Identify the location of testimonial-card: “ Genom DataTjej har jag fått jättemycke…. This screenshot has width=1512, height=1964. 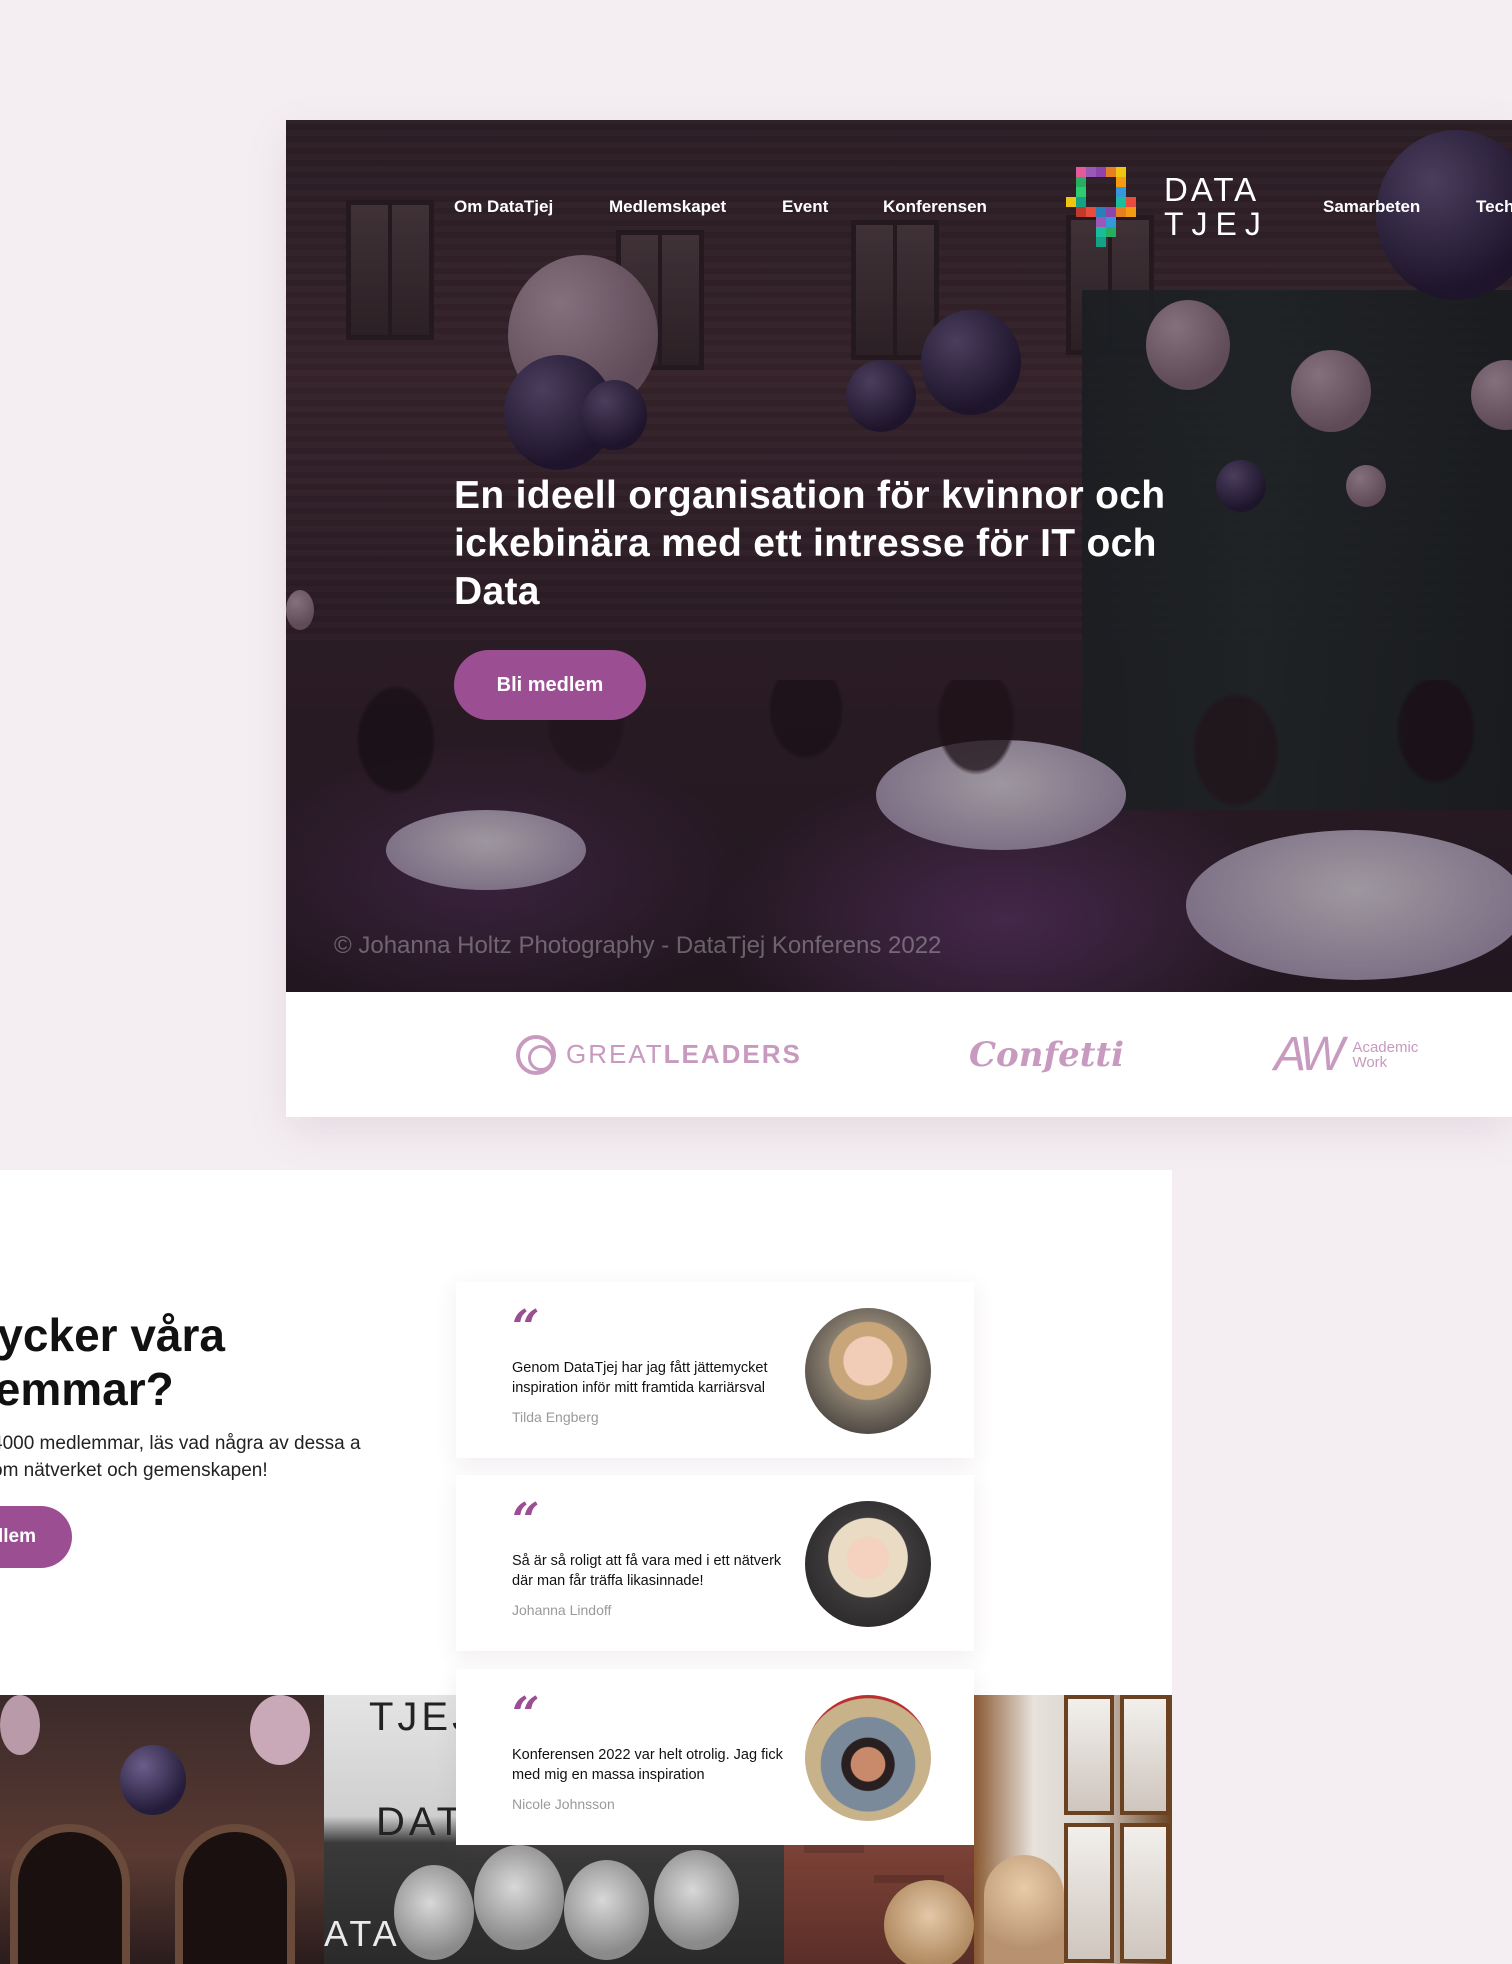
(715, 1370).